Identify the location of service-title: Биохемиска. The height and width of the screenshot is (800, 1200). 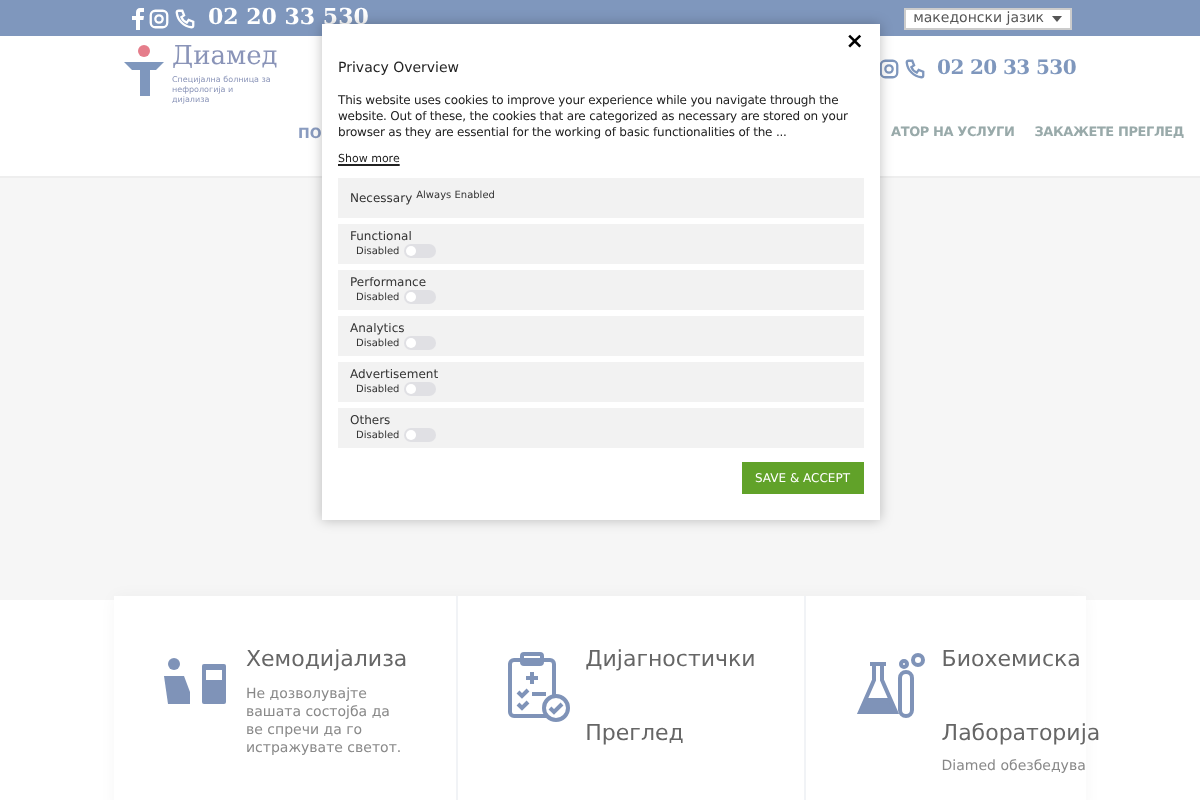
(1012, 660).